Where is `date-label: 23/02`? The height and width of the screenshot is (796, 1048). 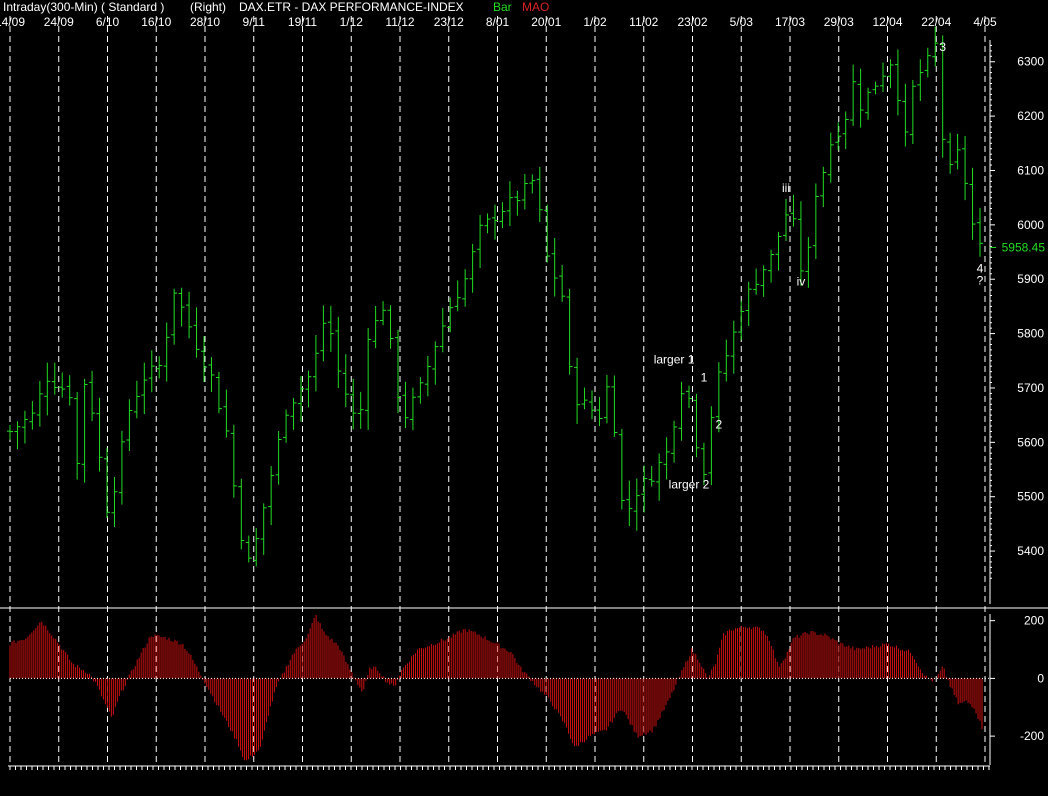 date-label: 23/02 is located at coordinates (692, 22).